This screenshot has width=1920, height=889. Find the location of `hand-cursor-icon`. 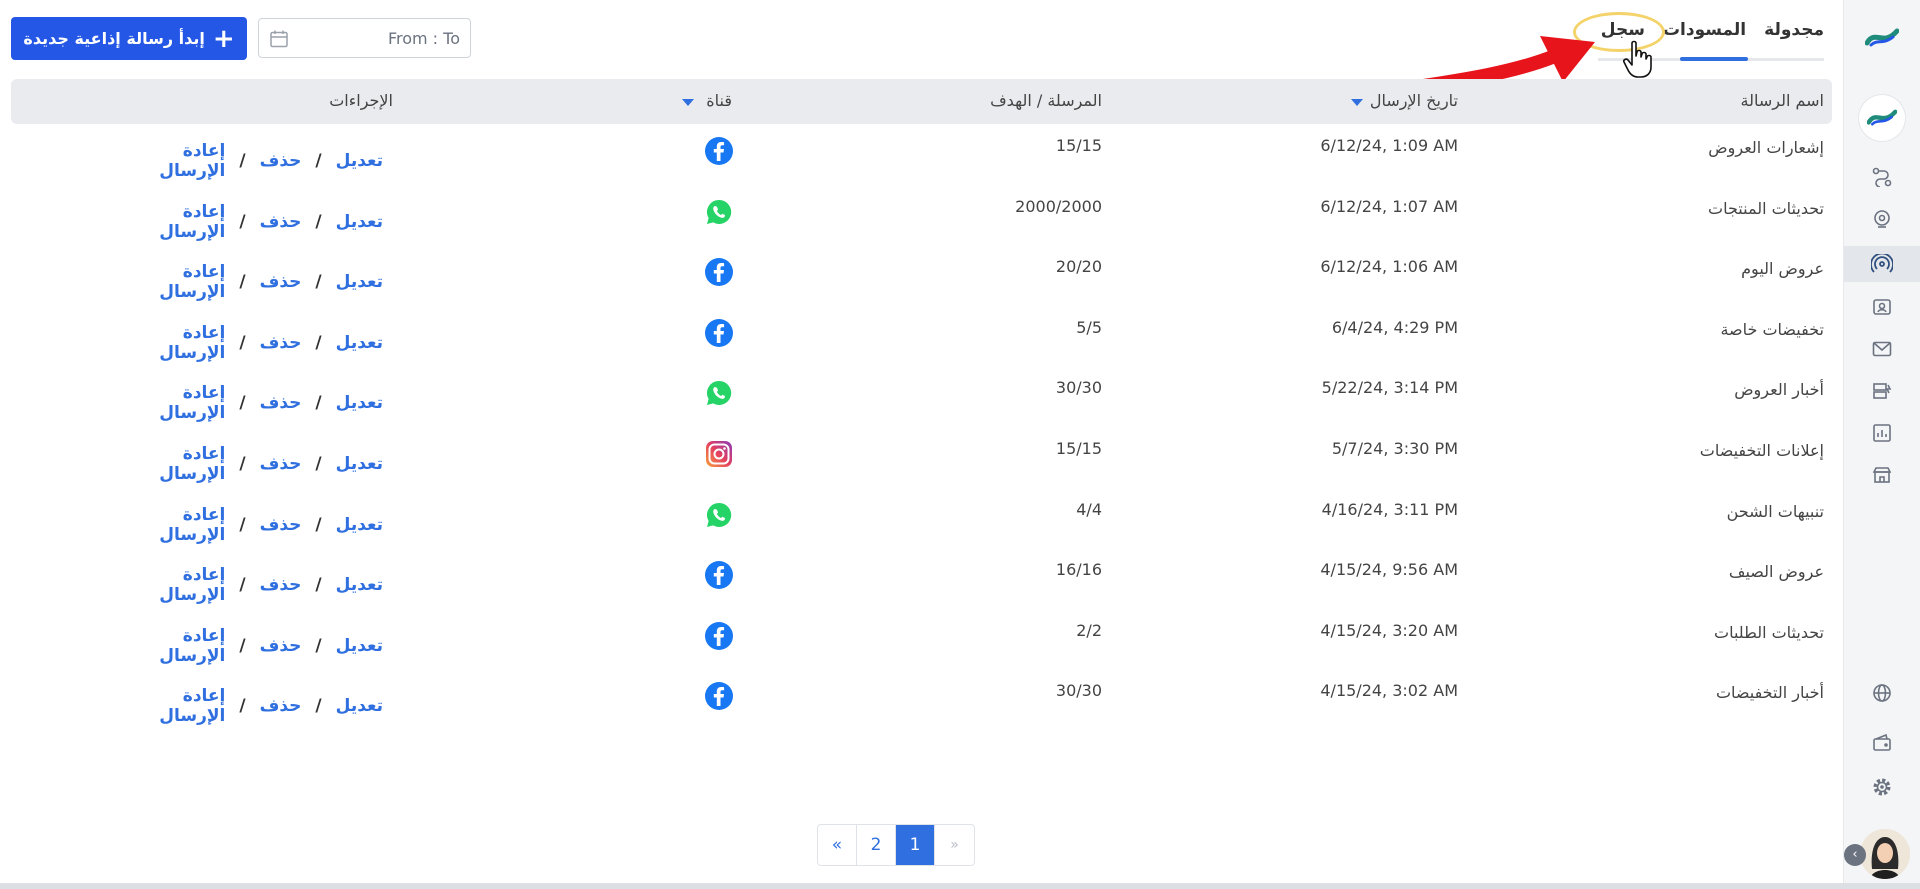

hand-cursor-icon is located at coordinates (1637, 59).